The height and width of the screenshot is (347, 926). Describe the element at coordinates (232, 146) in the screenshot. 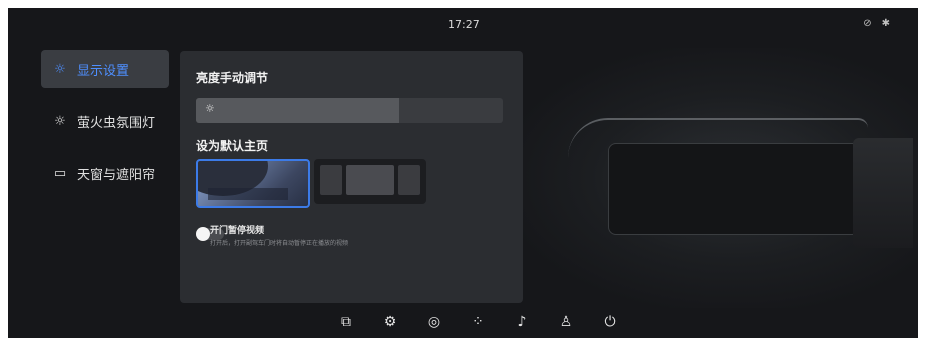

I see `homepage-title: 设为默认主页` at that location.